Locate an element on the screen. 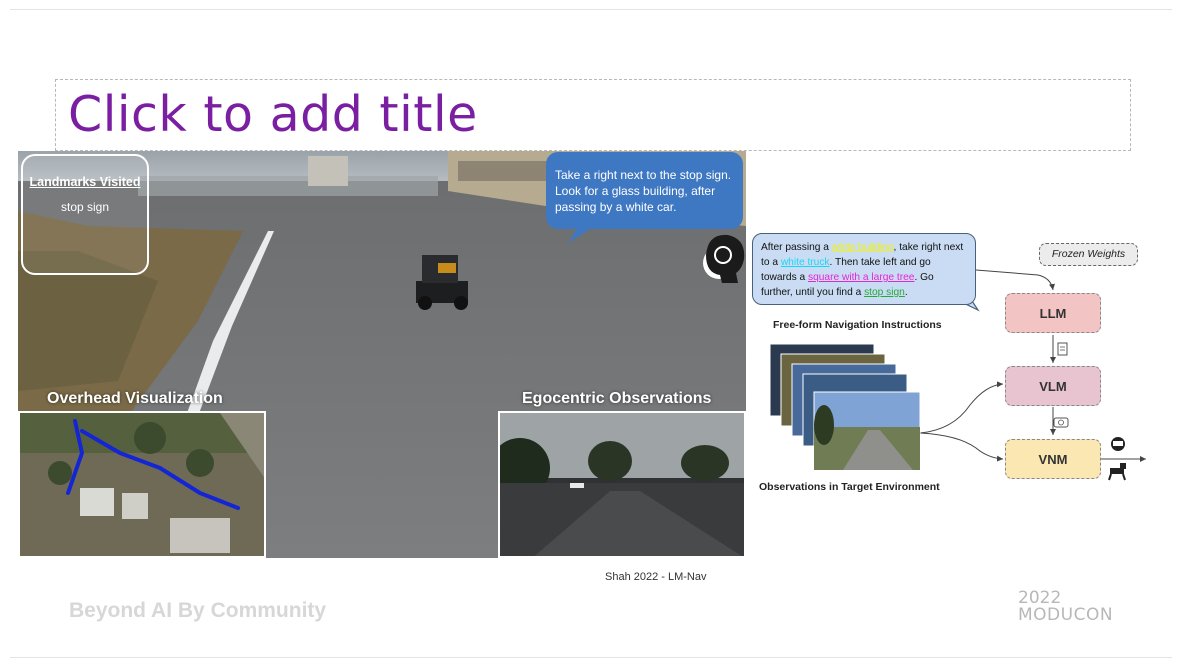  egocentric-view is located at coordinates (622, 484).